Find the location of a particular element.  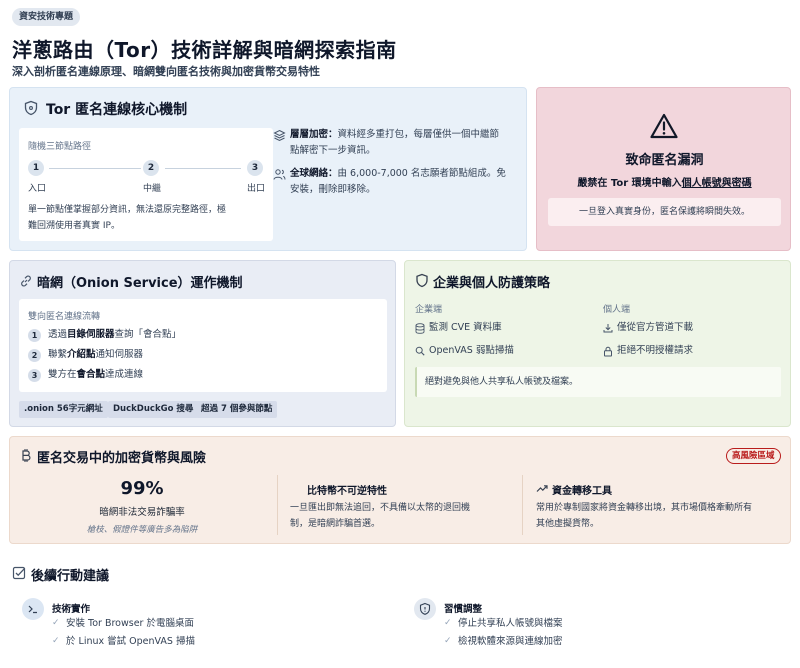

warning-line: 嚴禁在 Tor 環境中輸入個人帳號與密碼 is located at coordinates (664, 181).